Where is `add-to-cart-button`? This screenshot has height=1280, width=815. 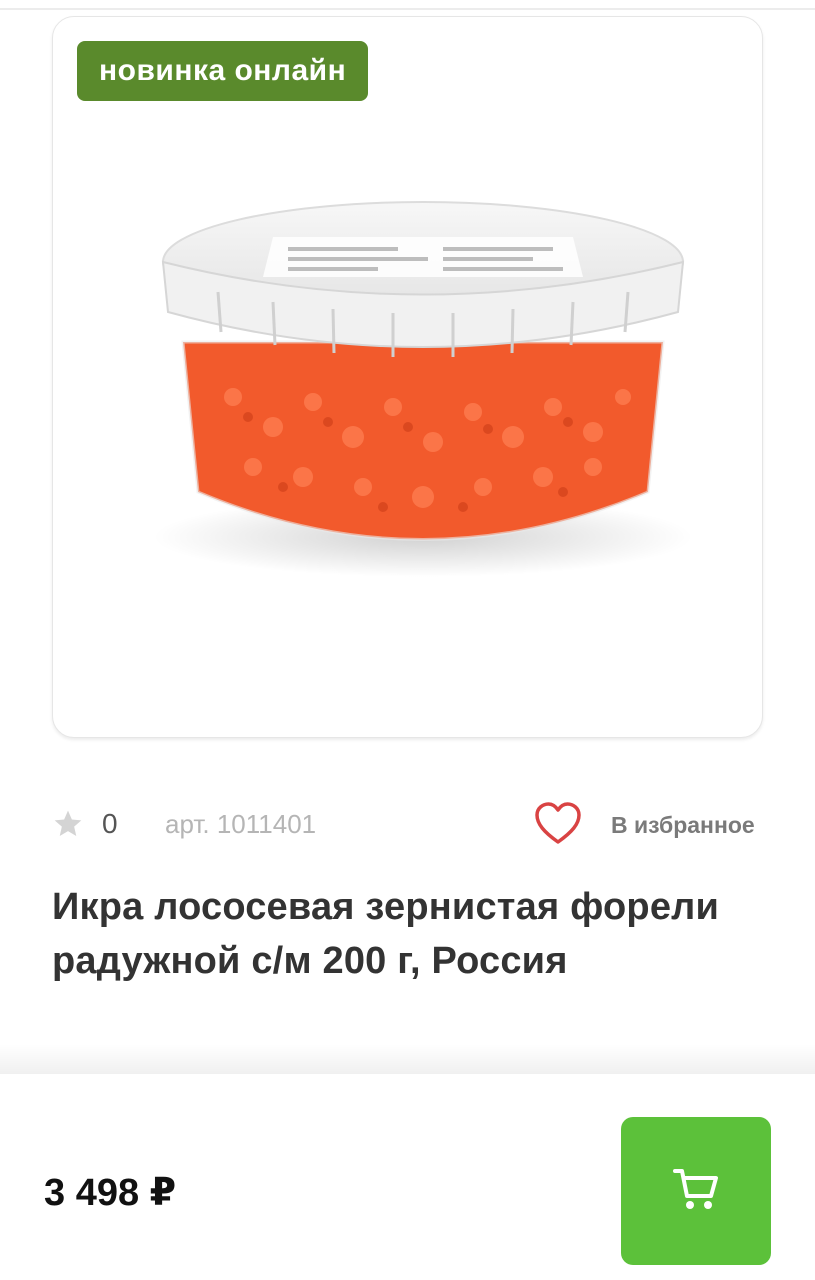 add-to-cart-button is located at coordinates (696, 1191).